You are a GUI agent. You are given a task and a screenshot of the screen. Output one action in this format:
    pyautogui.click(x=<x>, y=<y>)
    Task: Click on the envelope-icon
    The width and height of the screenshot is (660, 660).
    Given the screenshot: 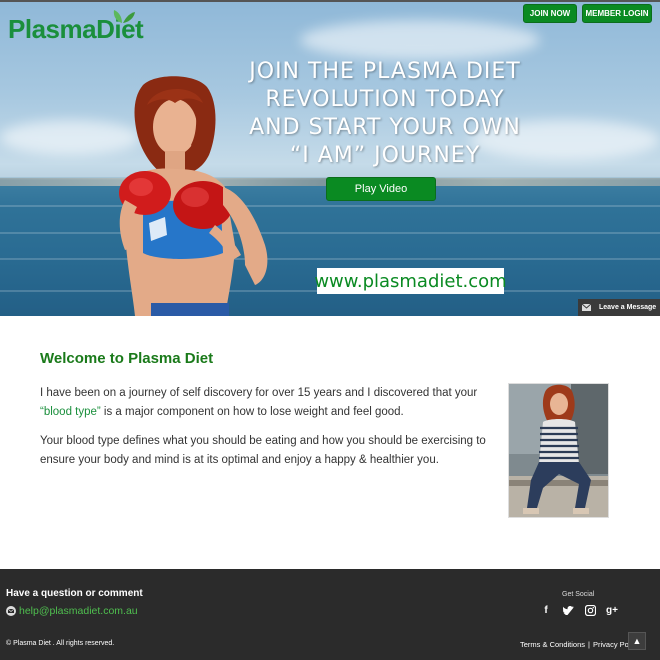 What is the action you would take?
    pyautogui.click(x=586, y=307)
    